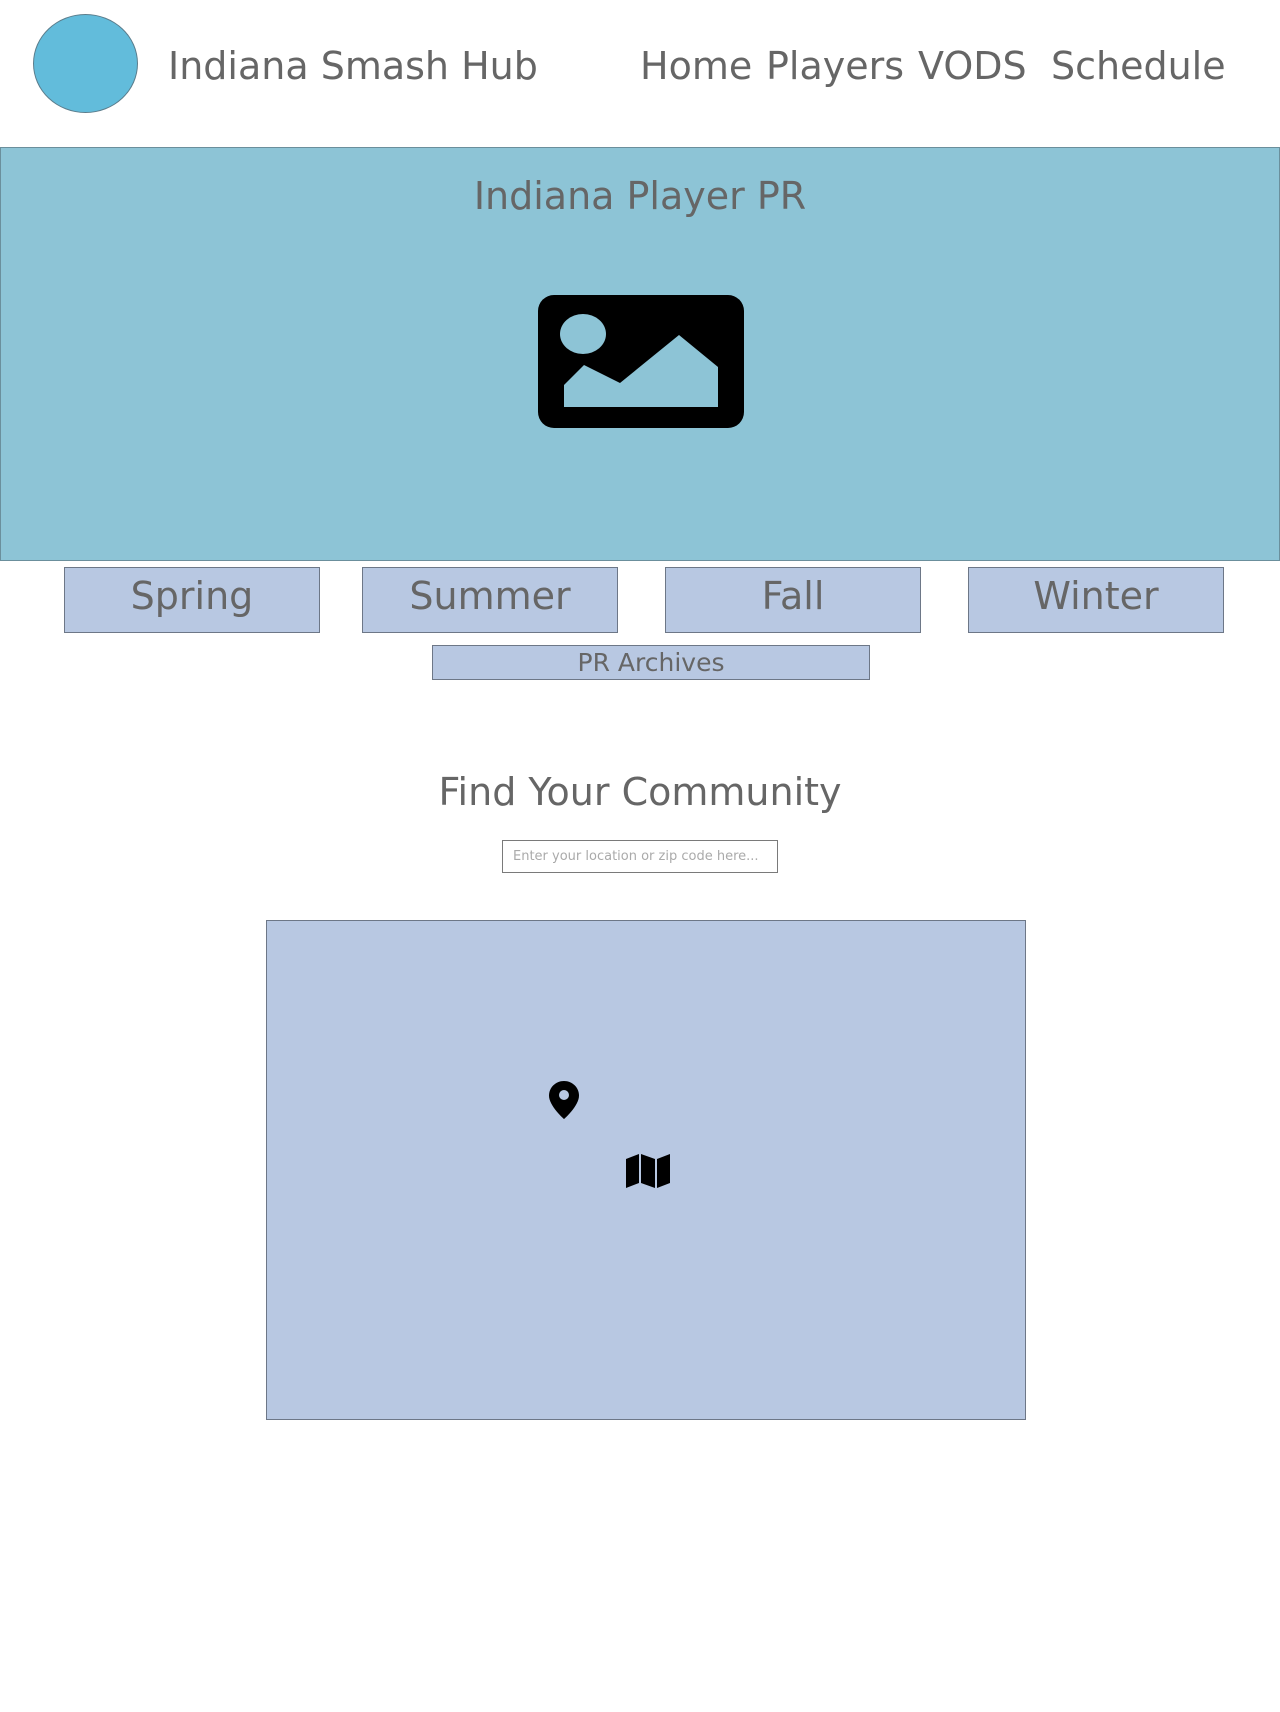  What do you see at coordinates (564, 1100) in the screenshot?
I see `map-pin-icon` at bounding box center [564, 1100].